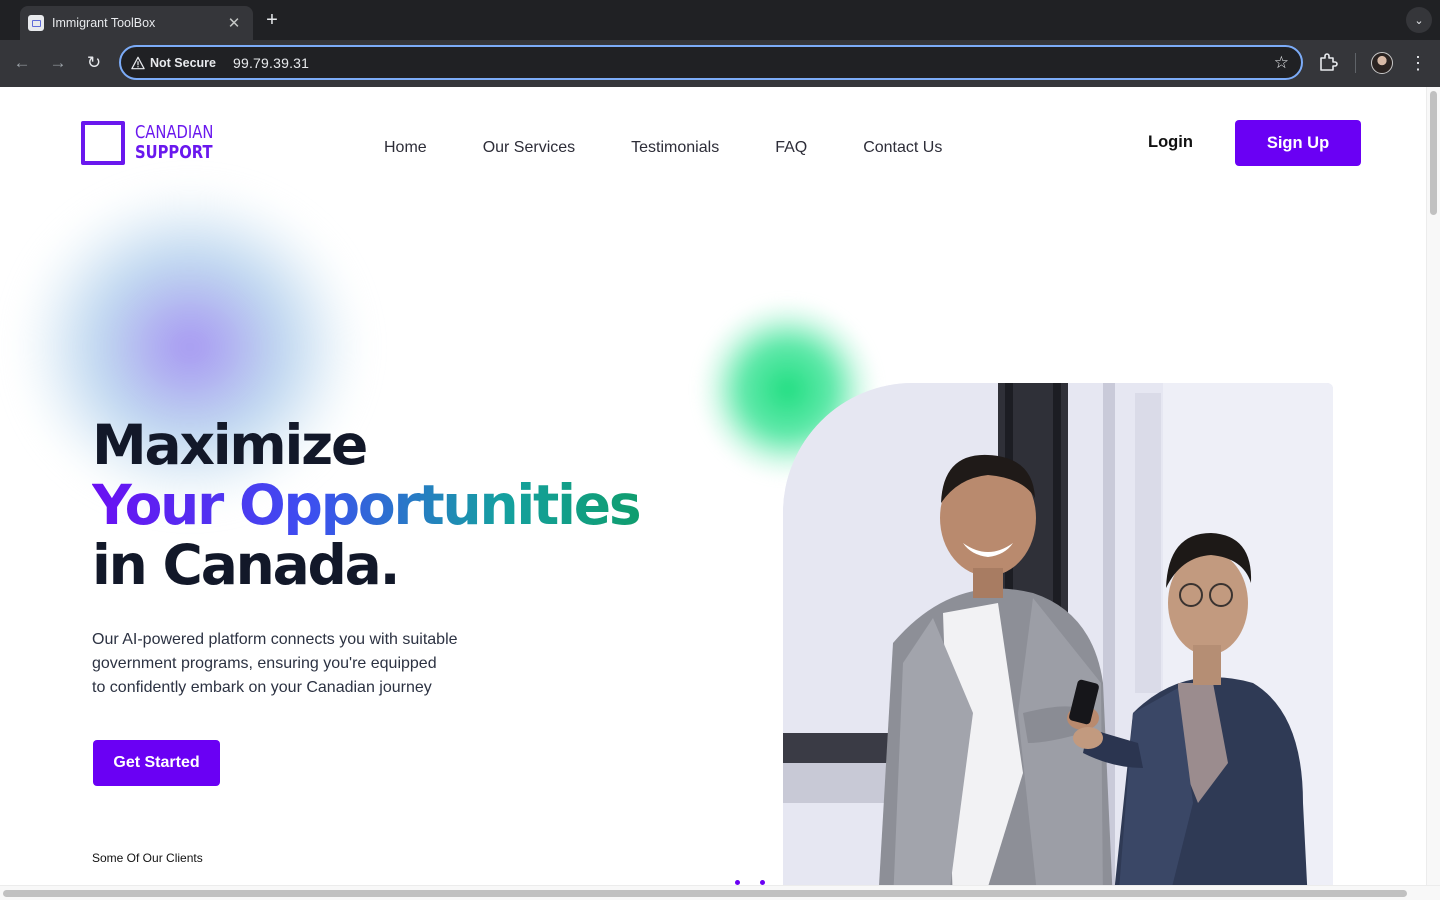 The width and height of the screenshot is (1440, 900). What do you see at coordinates (104, 23) in the screenshot?
I see `tab-title: Immigrant ToolBox` at bounding box center [104, 23].